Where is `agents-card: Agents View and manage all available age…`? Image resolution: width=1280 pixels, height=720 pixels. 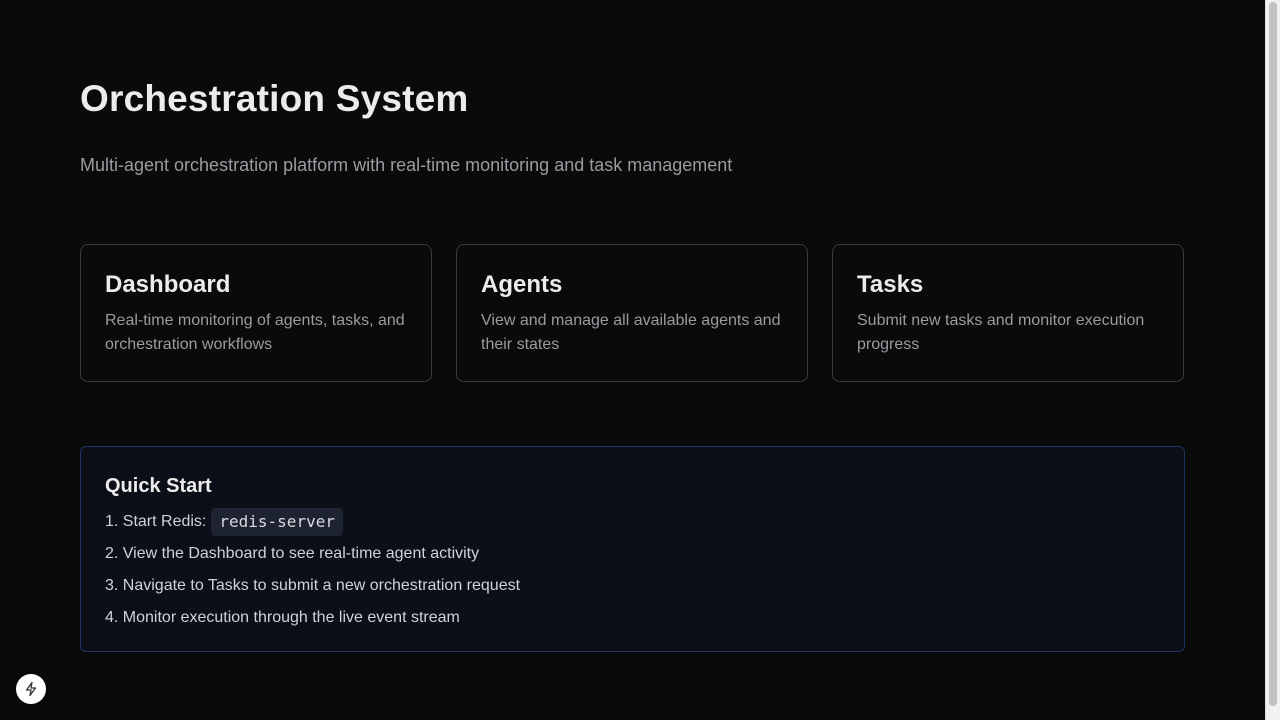
agents-card: Agents View and manage all available age… is located at coordinates (632, 313).